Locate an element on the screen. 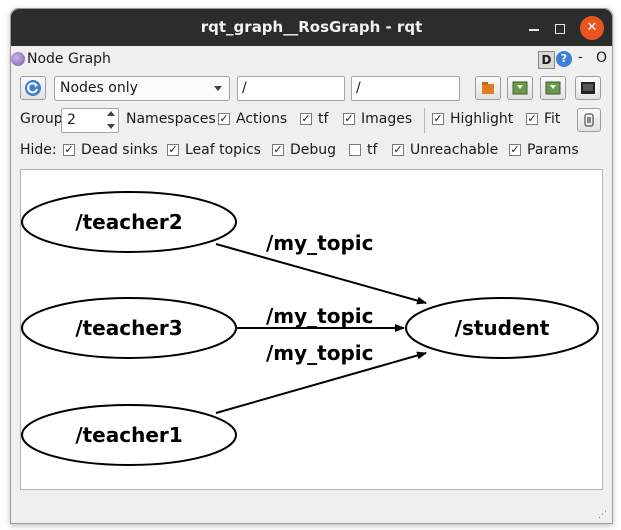 Image resolution: width=621 pixels, height=530 pixels. save-dot-icon is located at coordinates (520, 88).